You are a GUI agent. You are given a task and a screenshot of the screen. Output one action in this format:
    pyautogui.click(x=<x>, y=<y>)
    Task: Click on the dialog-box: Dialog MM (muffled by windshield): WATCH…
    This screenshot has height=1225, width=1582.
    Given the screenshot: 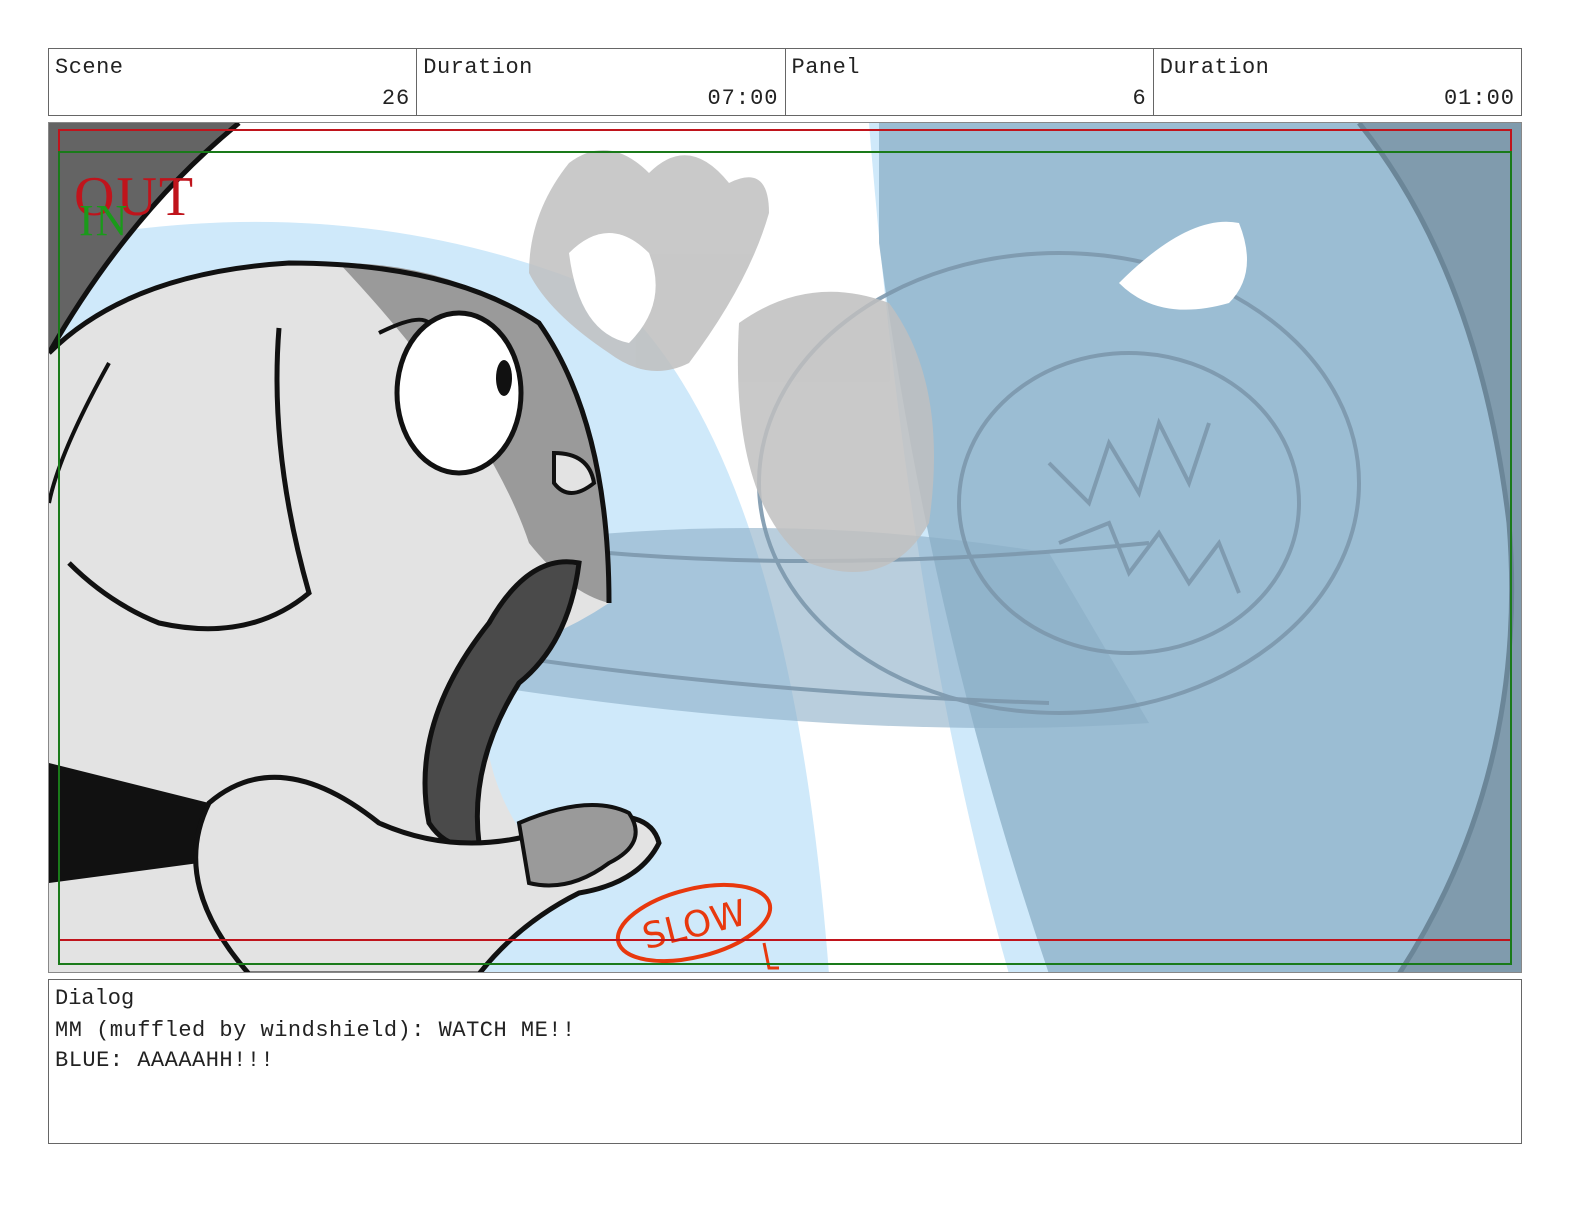 What is the action you would take?
    pyautogui.click(x=785, y=1061)
    